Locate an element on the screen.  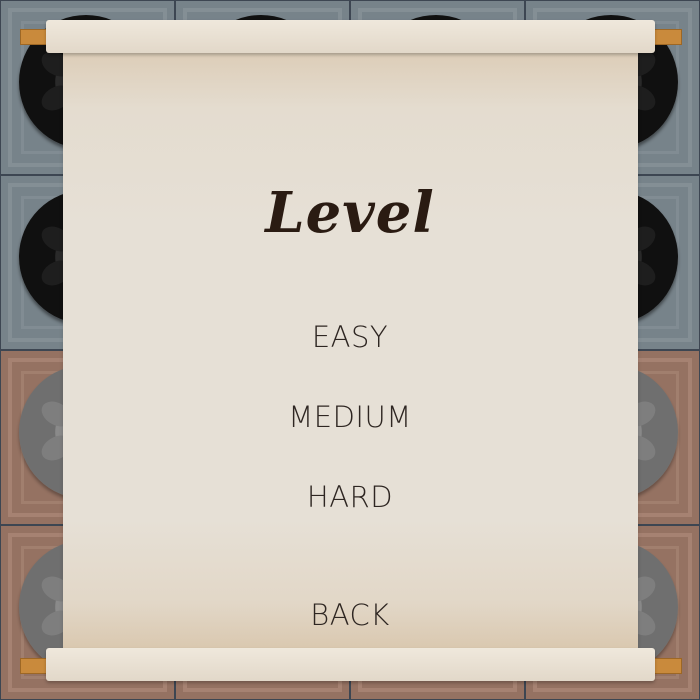
scroll-top-rod is located at coordinates (350, 36).